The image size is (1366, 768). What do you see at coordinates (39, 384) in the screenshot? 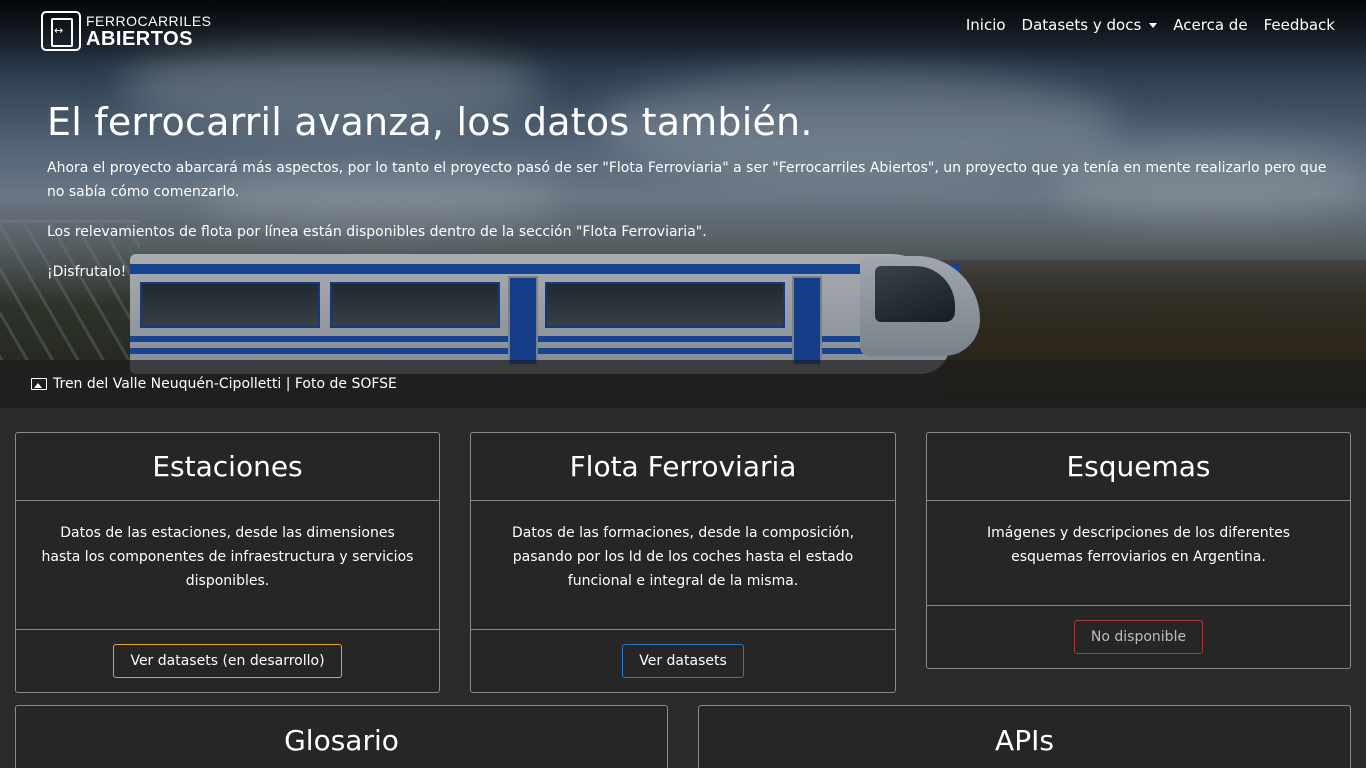
I see `image-icon` at bounding box center [39, 384].